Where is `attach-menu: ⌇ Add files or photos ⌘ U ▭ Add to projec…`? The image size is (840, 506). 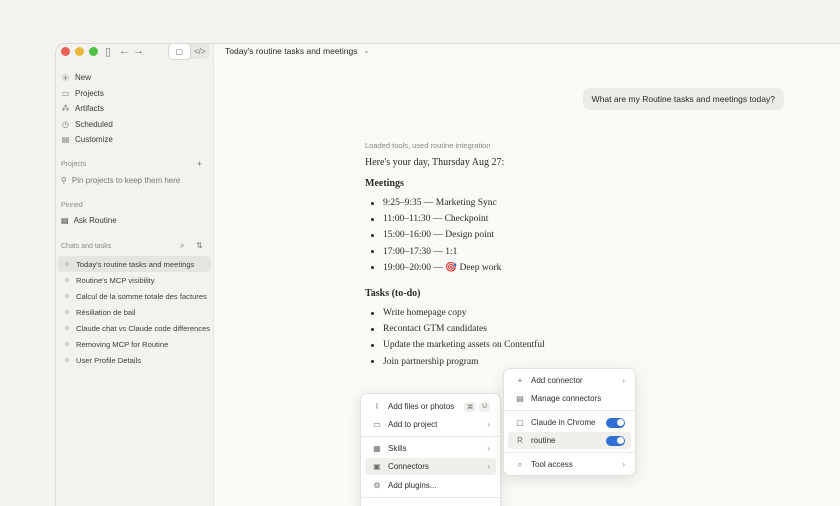 attach-menu: ⌇ Add files or photos ⌘ U ▭ Add to projec… is located at coordinates (430, 449).